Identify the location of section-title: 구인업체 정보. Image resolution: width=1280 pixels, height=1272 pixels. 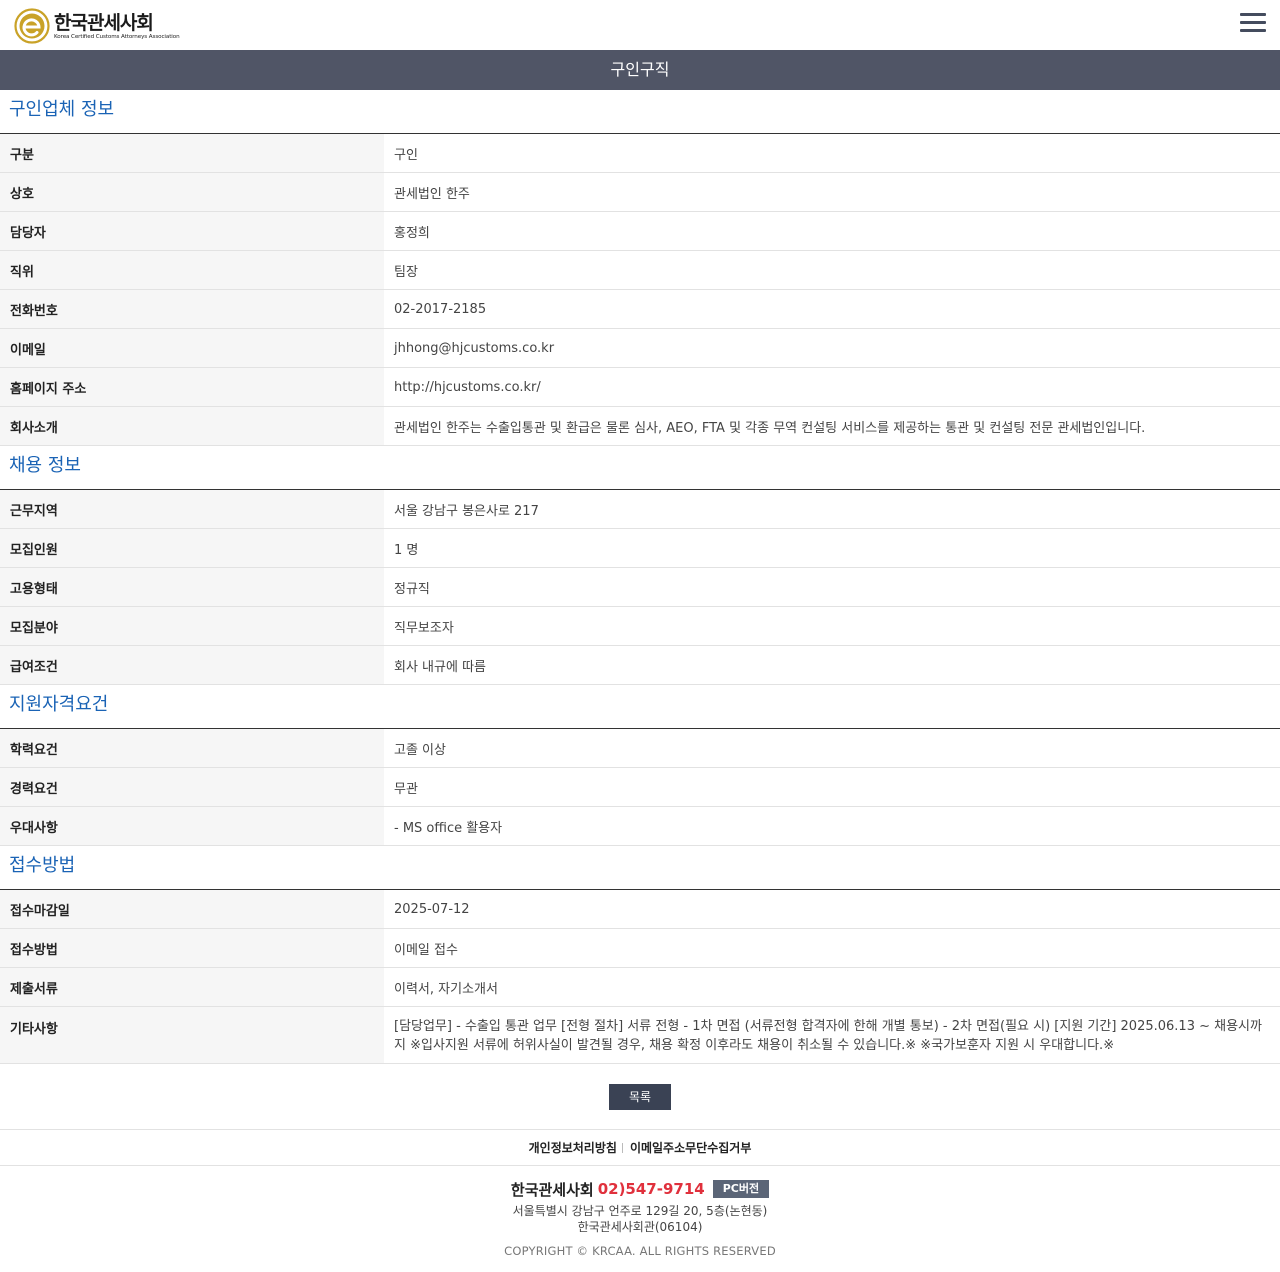
(640, 112).